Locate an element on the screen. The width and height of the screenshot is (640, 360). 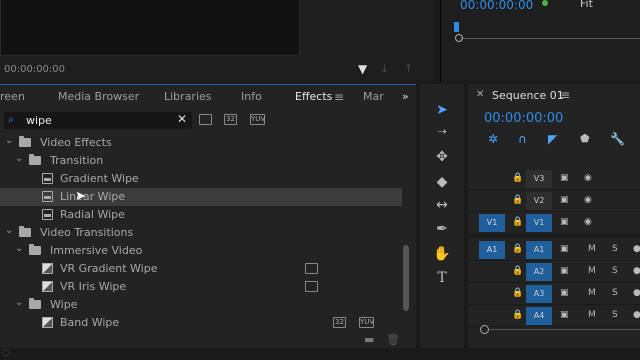
add-marker-icon: ⬟ is located at coordinates (585, 138).